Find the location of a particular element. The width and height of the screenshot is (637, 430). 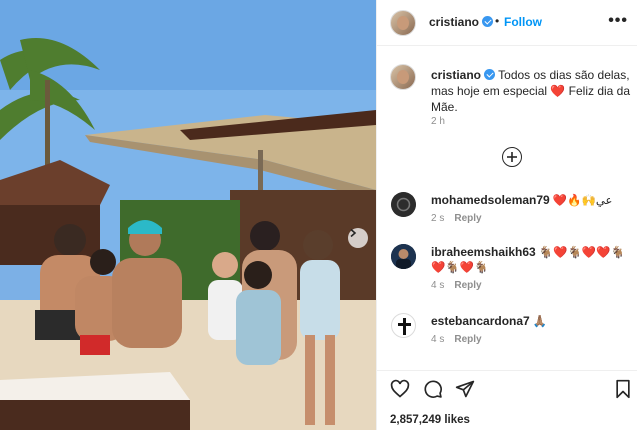

more-options-icon: ••• is located at coordinates (618, 21).